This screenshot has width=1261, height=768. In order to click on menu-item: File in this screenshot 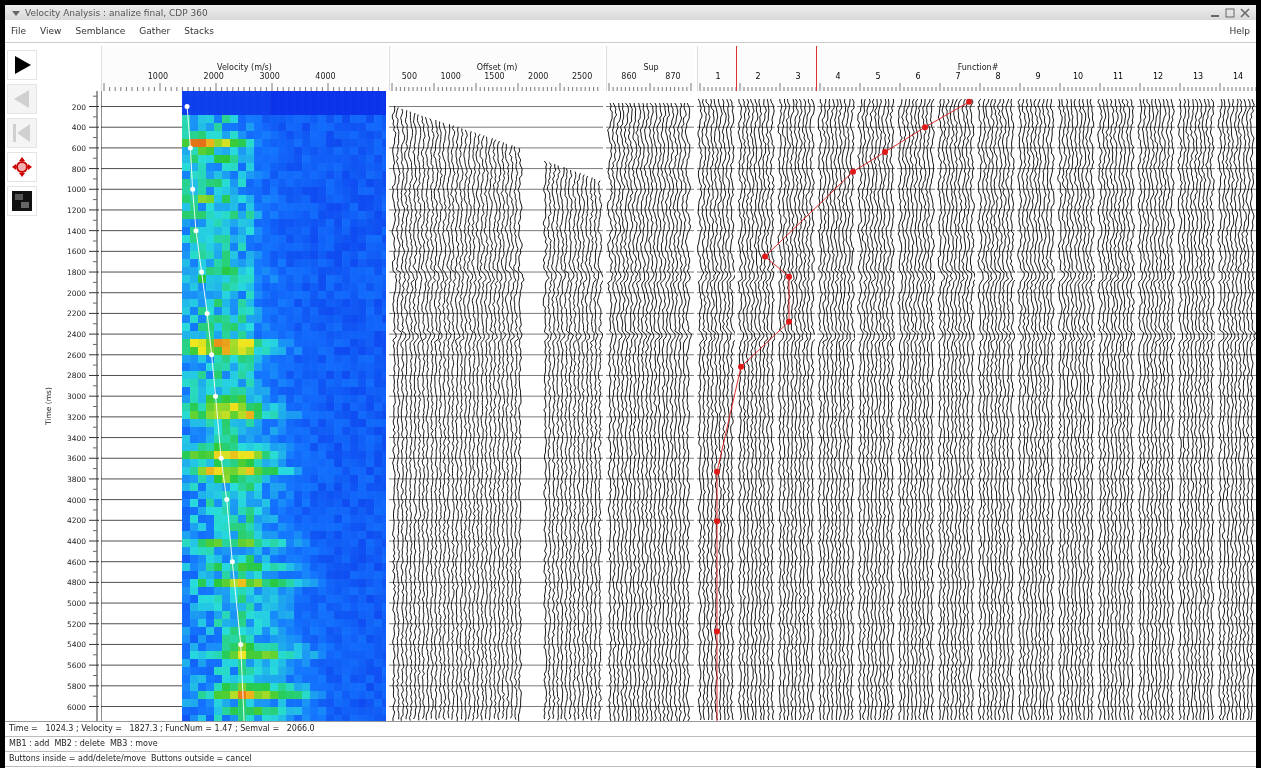, I will do `click(19, 31)`.